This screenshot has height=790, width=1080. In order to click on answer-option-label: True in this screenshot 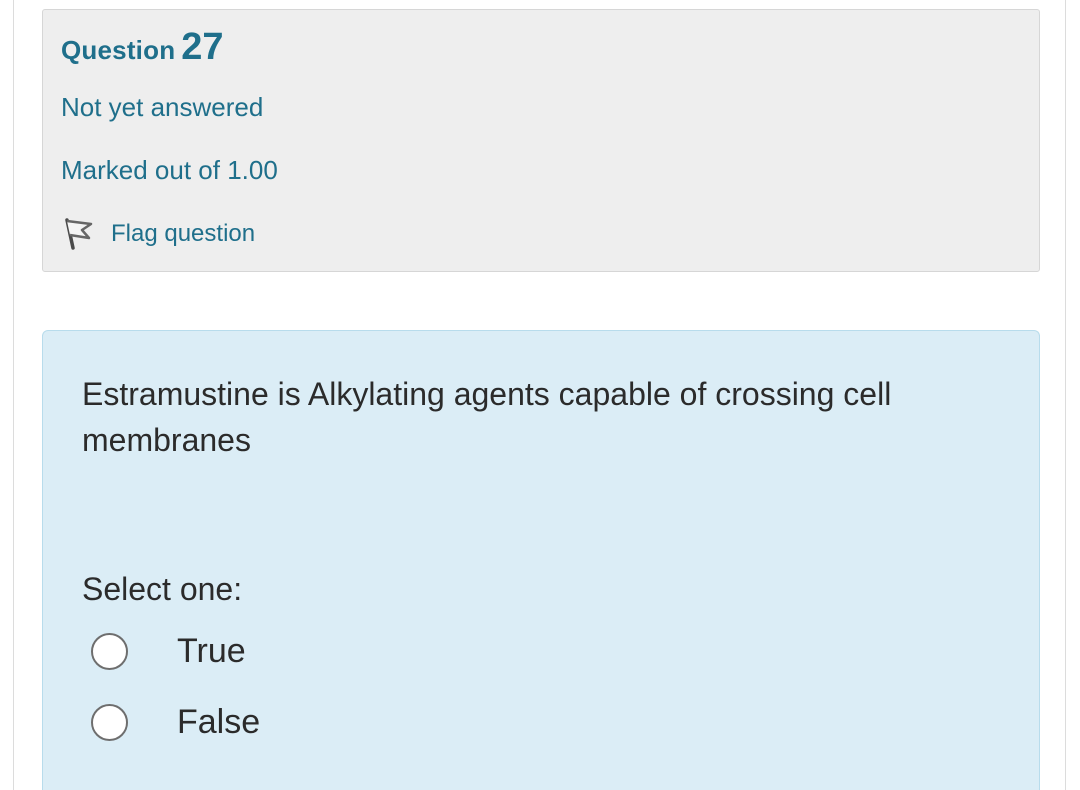, I will do `click(211, 650)`.